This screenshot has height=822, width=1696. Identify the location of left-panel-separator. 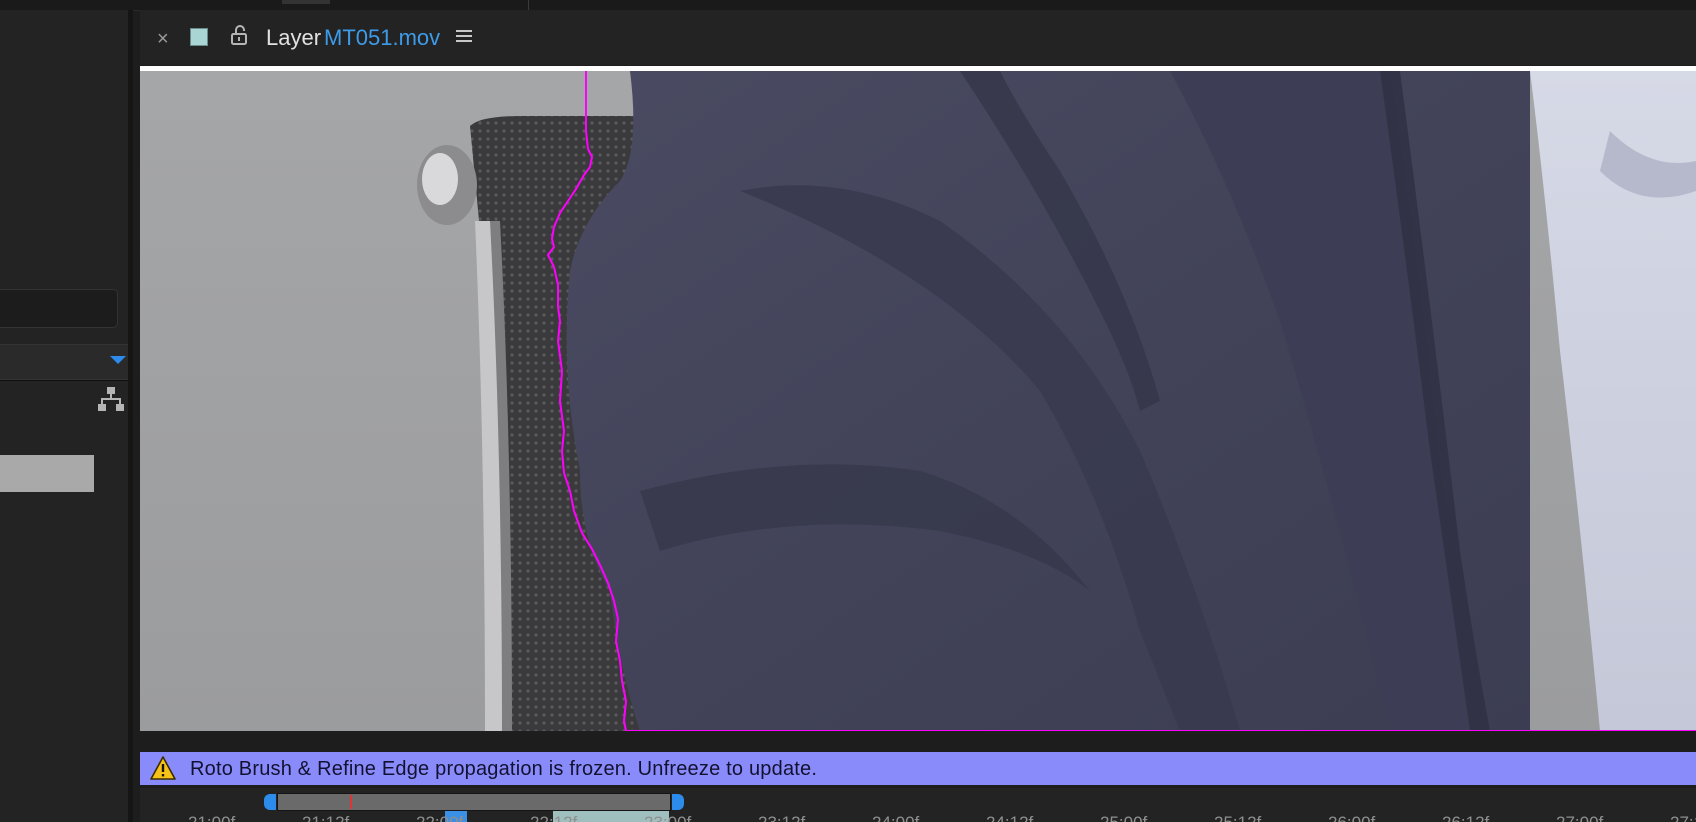
(64, 380).